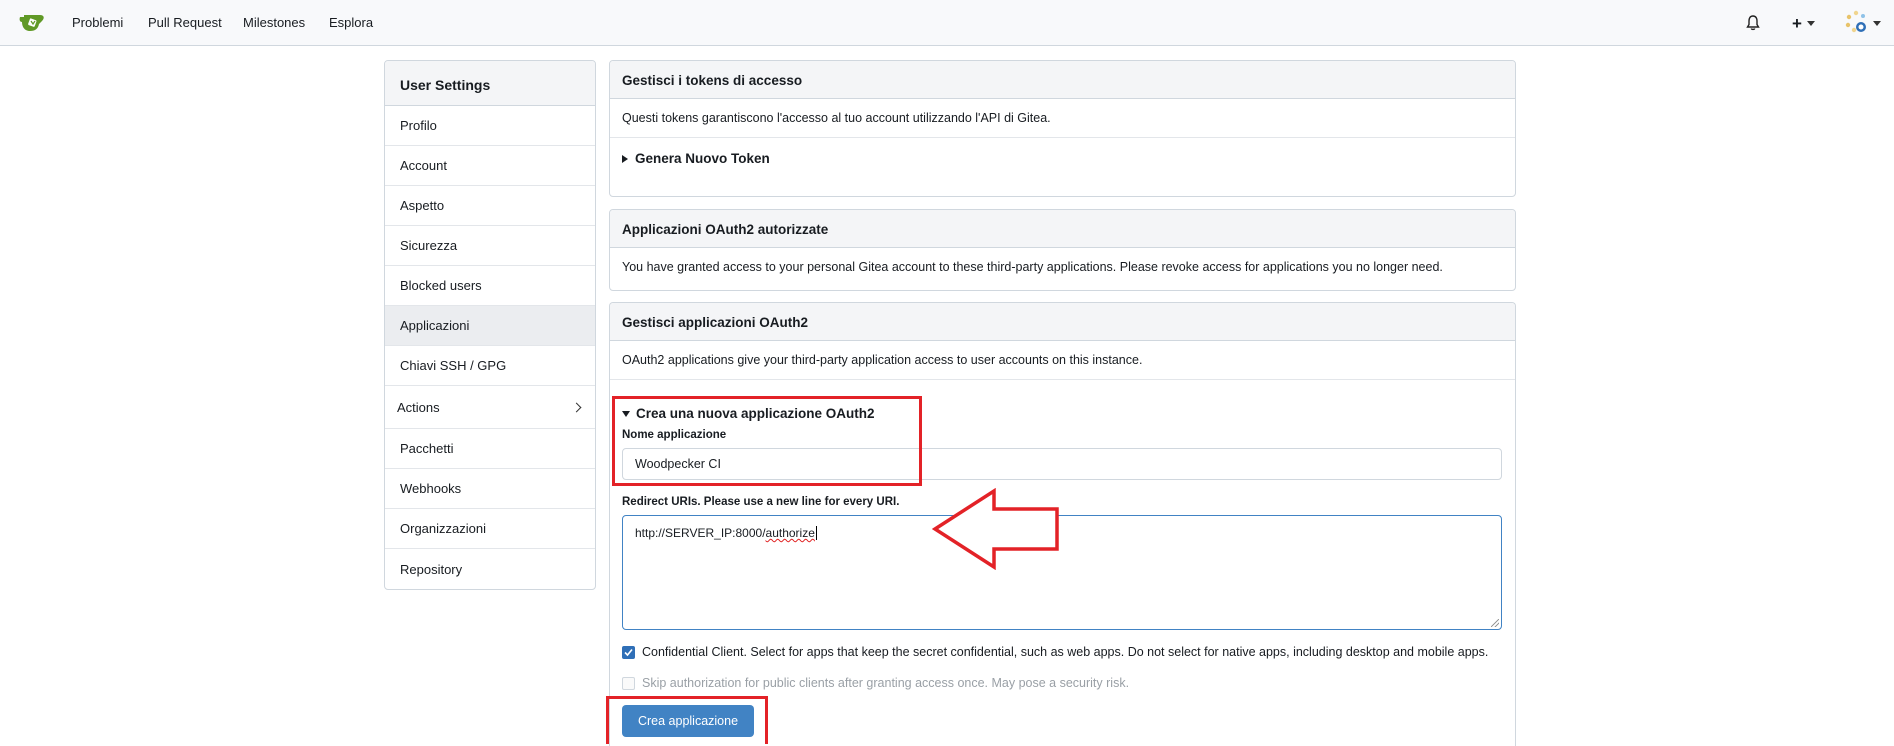 This screenshot has width=1894, height=746. I want to click on sidebar-item-label: Repository, so click(431, 569).